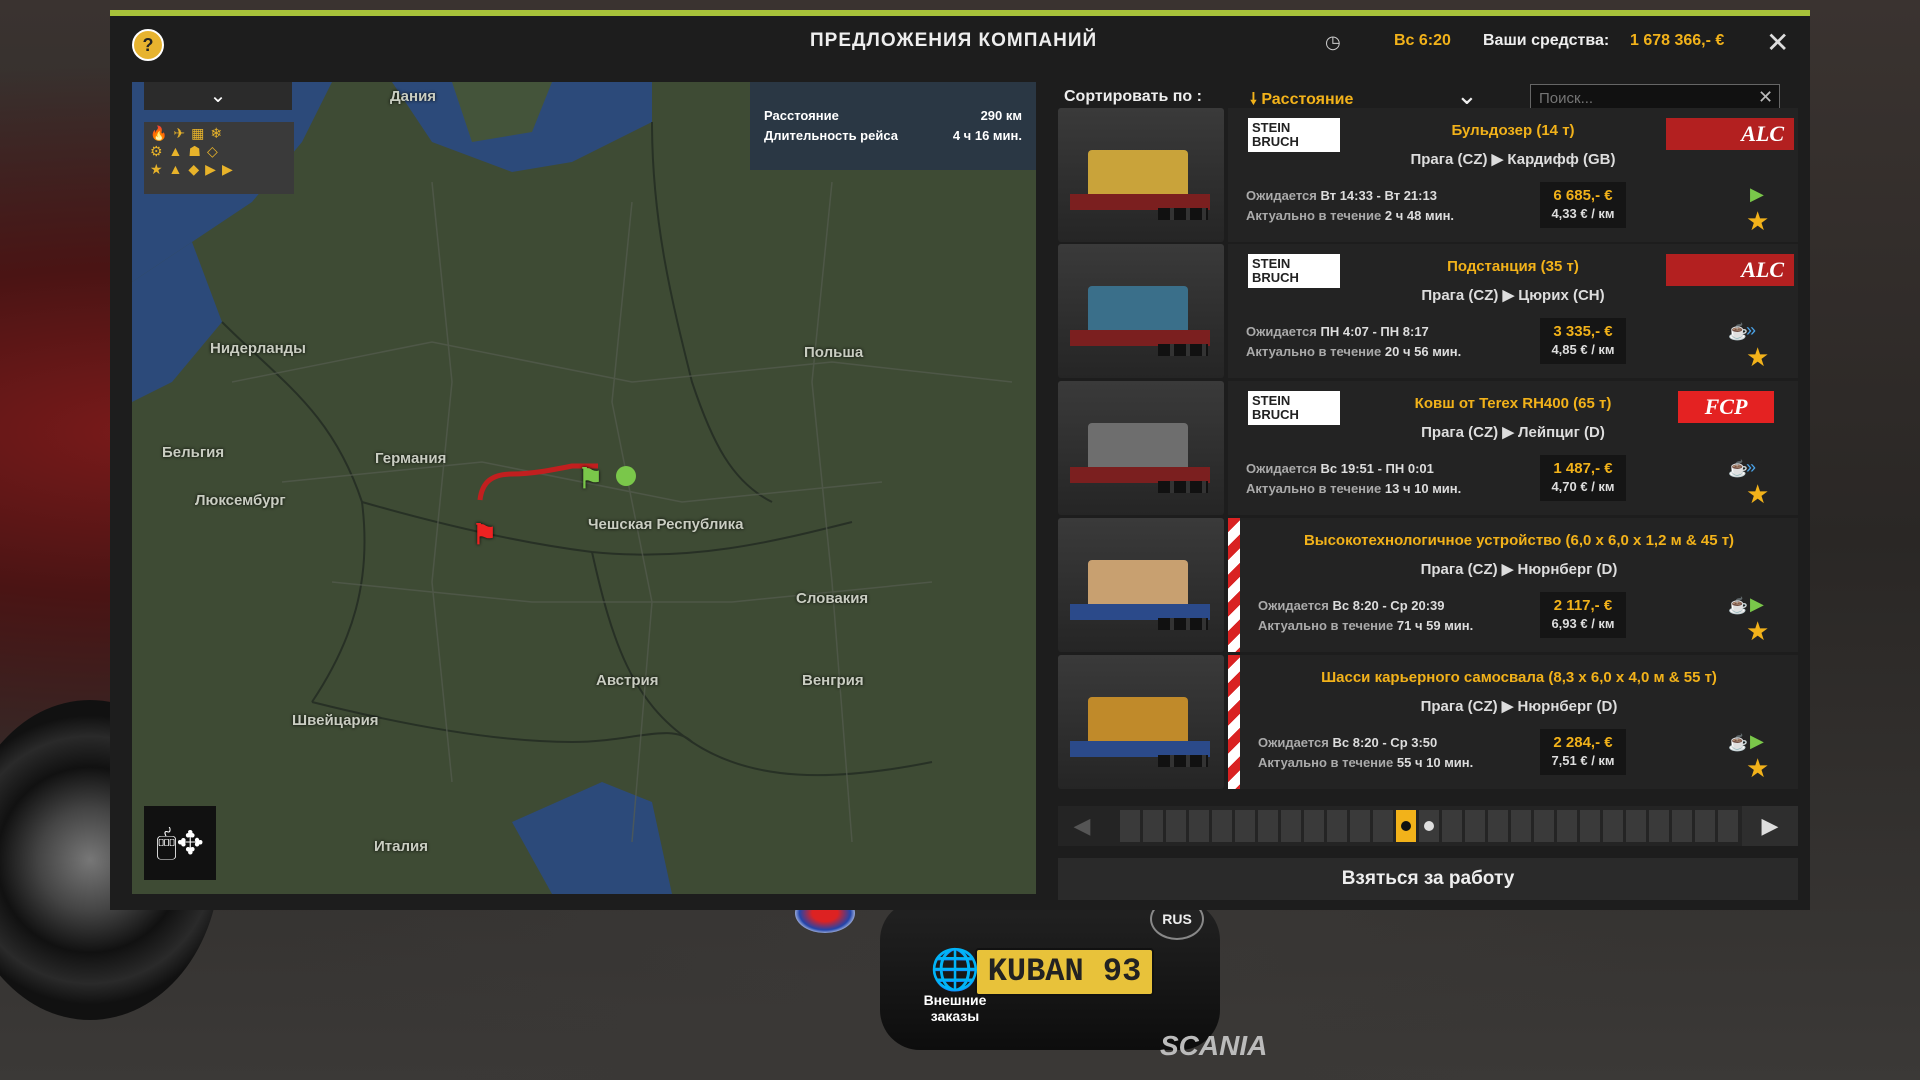  Describe the element at coordinates (1419, 215) in the screenshot. I see `valid-value: 2 ч 48 мин.` at that location.